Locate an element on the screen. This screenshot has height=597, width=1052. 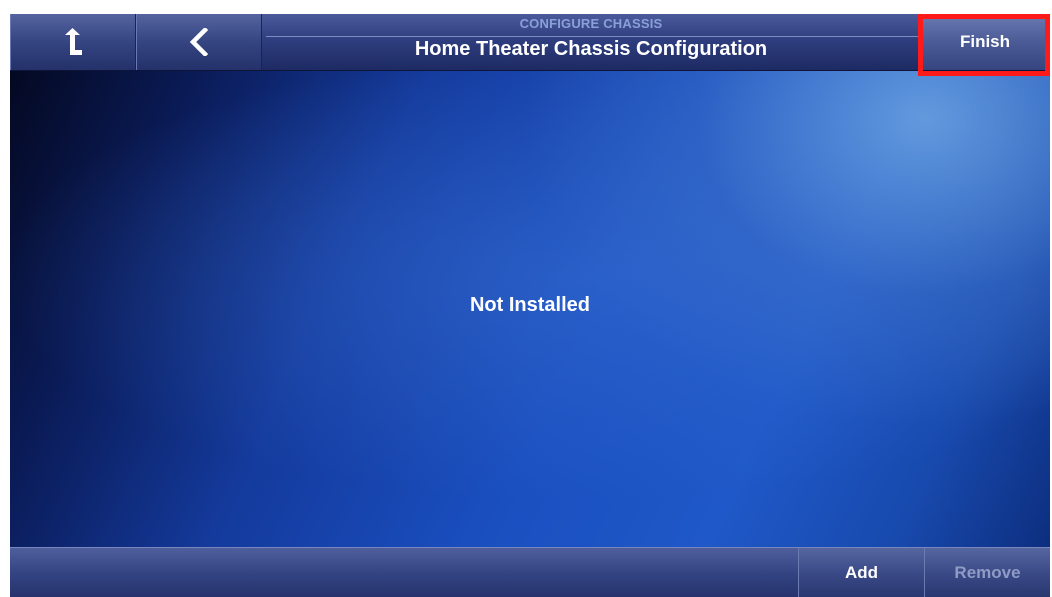
footer-bar: Add Remove is located at coordinates (530, 572).